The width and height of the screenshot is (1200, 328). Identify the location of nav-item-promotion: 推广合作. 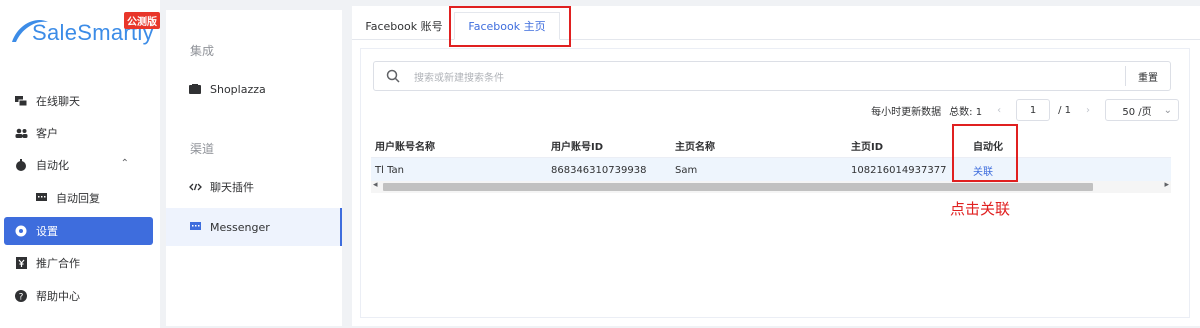
(78, 263).